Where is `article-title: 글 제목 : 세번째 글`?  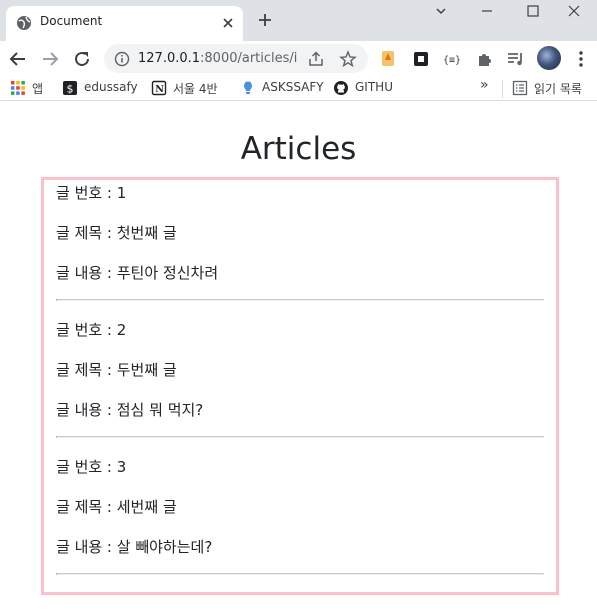 article-title: 글 제목 : 세번째 글 is located at coordinates (116, 507).